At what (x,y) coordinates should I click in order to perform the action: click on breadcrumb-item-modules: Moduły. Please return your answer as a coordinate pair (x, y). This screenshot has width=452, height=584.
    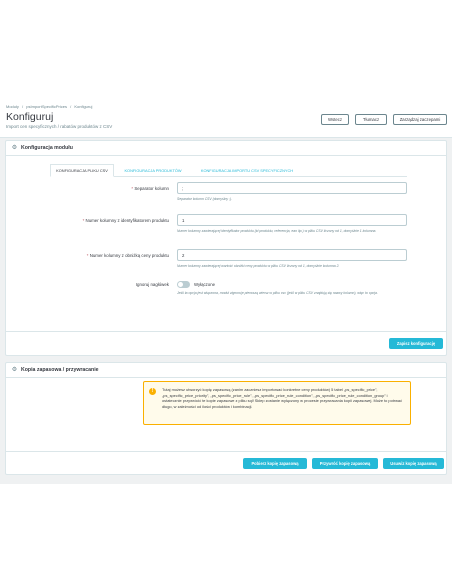
    Looking at the image, I should click on (12, 106).